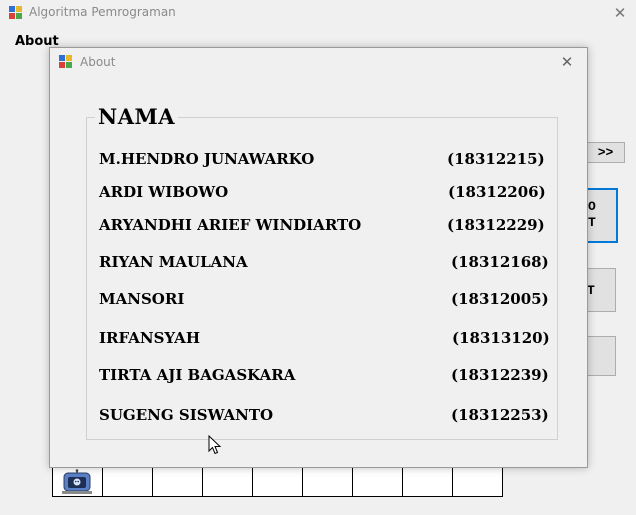 The image size is (636, 515). I want to click on member-nim: (18313120), so click(501, 338).